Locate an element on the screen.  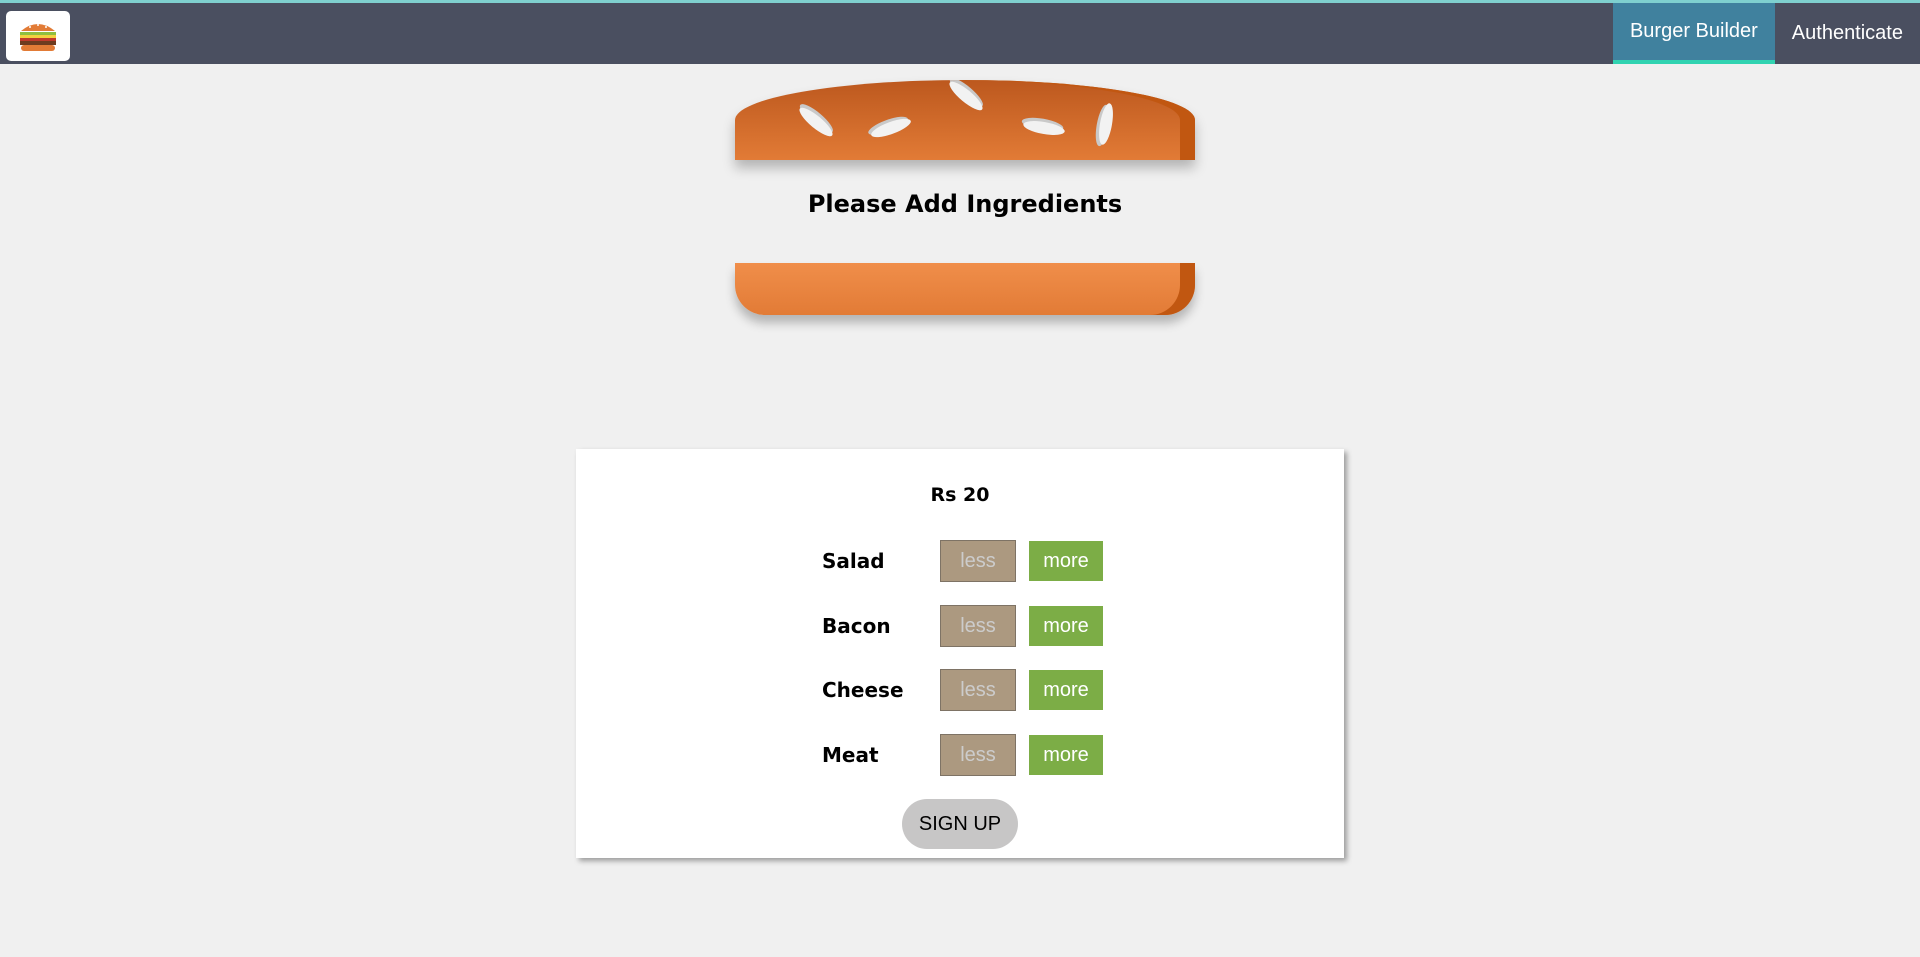
nav-burger-builder: Burger Builder is located at coordinates (1693, 33).